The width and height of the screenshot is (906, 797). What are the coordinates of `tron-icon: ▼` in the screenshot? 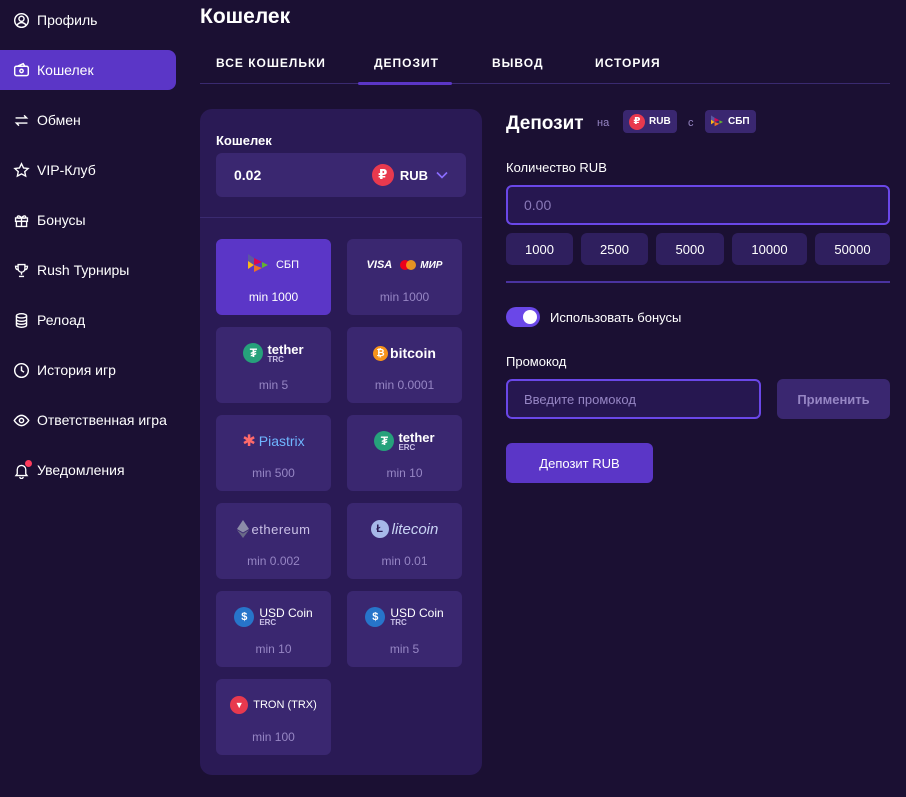 It's located at (239, 705).